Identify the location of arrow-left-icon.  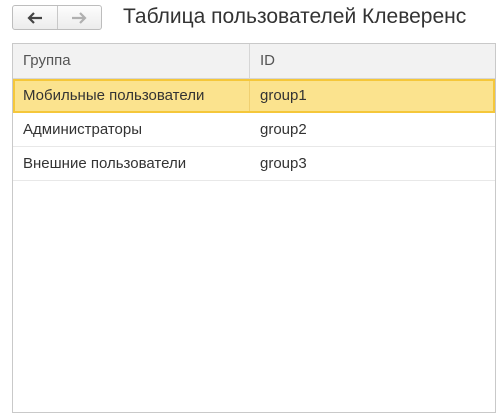
(34, 17).